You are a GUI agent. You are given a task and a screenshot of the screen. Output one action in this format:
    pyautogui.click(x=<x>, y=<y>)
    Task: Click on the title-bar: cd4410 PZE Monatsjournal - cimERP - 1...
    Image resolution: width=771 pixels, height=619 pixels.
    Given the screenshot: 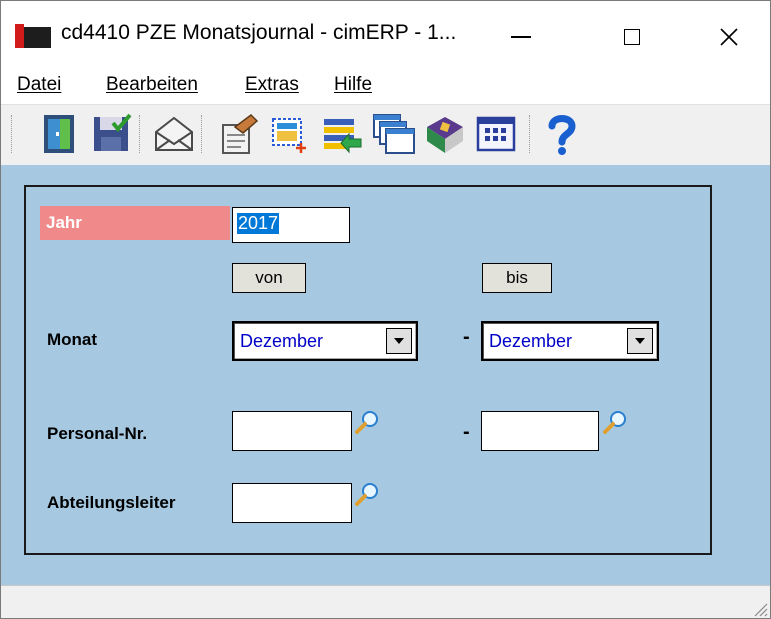 What is the action you would take?
    pyautogui.click(x=385, y=32)
    